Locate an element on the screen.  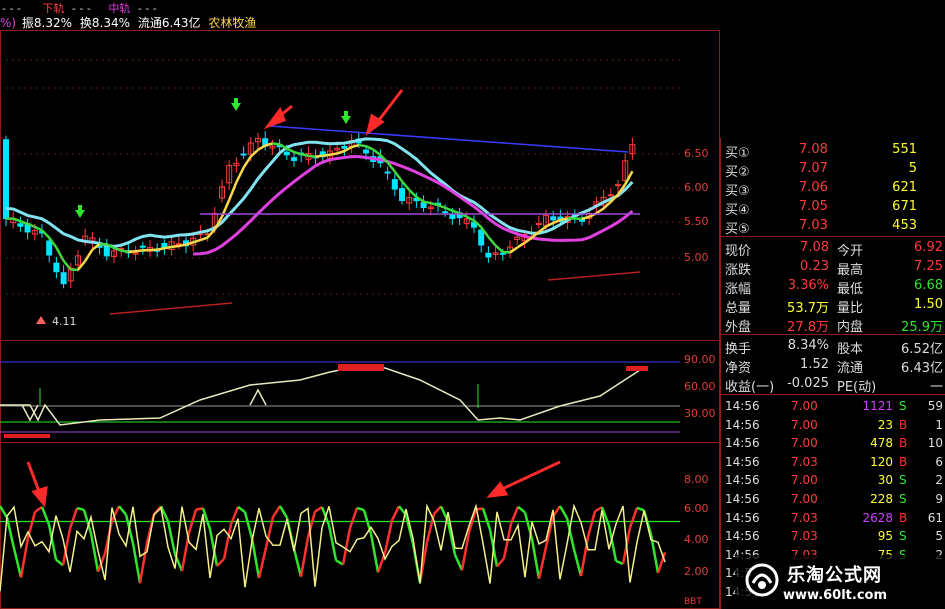
ind2-axis-0: 8.00 is located at coordinates (696, 479).